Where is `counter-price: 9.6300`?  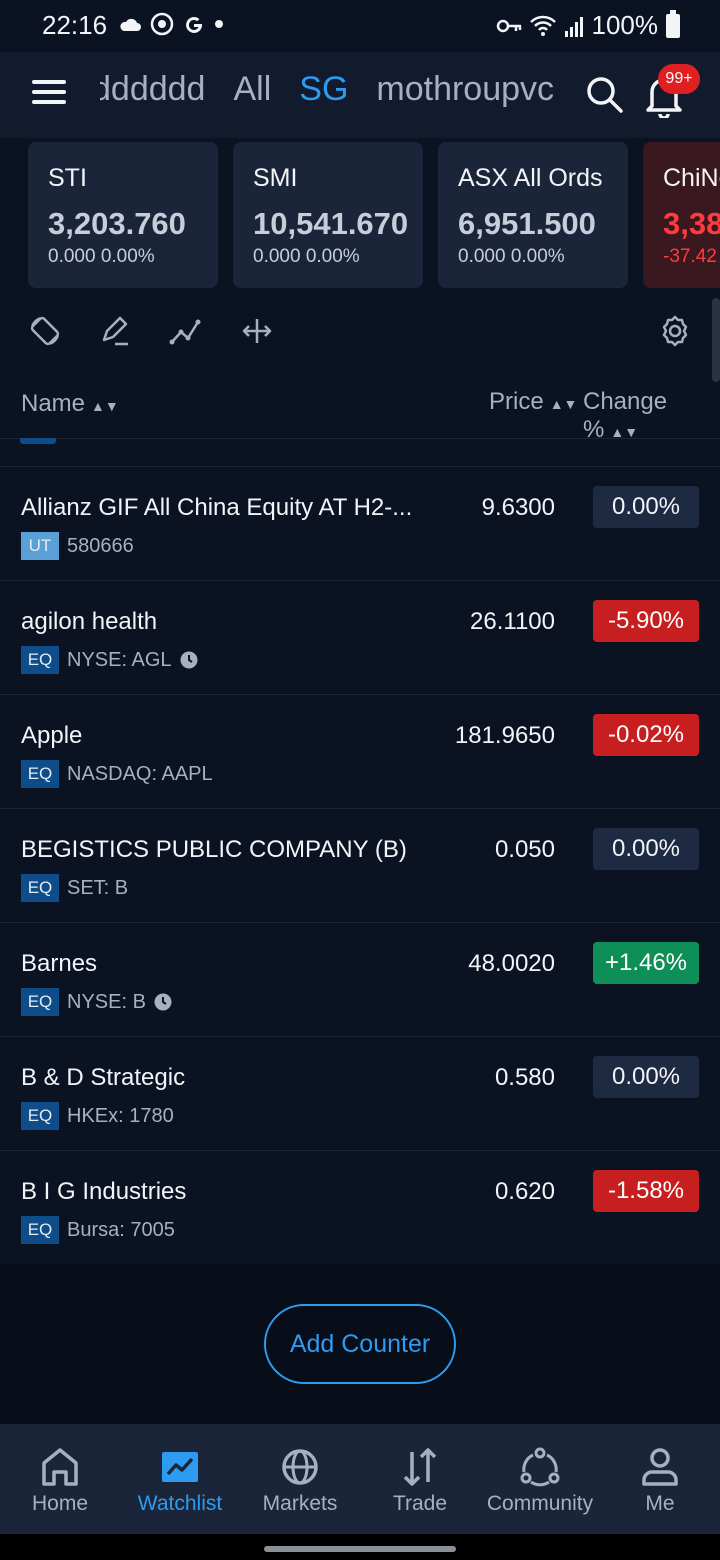
counter-price: 9.6300 is located at coordinates (518, 507).